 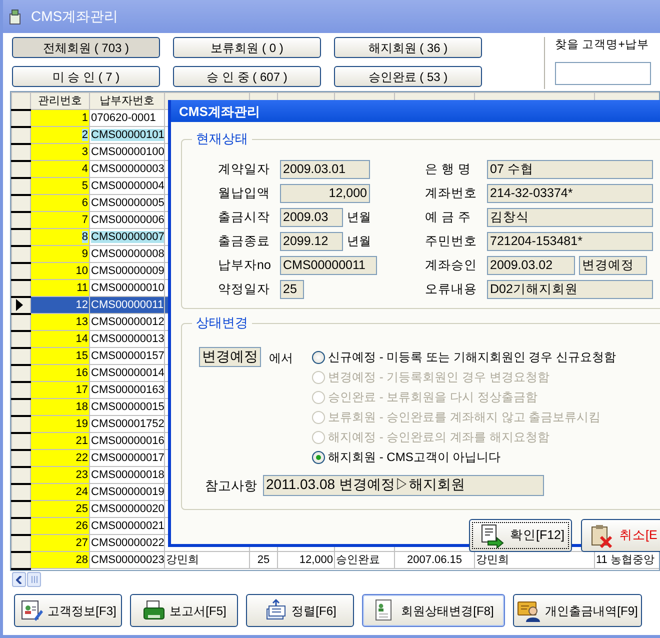 What do you see at coordinates (439, 437) in the screenshot?
I see `option-label: 해지예정 - 승인완료의 계좌를 해지요청함` at bounding box center [439, 437].